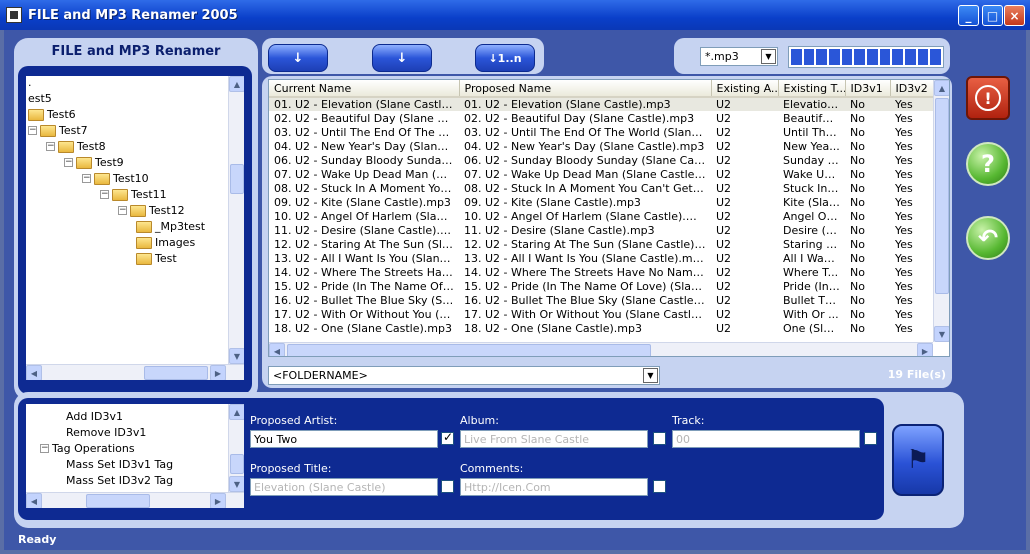  Describe the element at coordinates (106, 432) in the screenshot. I see `operation-item: Remove ID3v1` at that location.